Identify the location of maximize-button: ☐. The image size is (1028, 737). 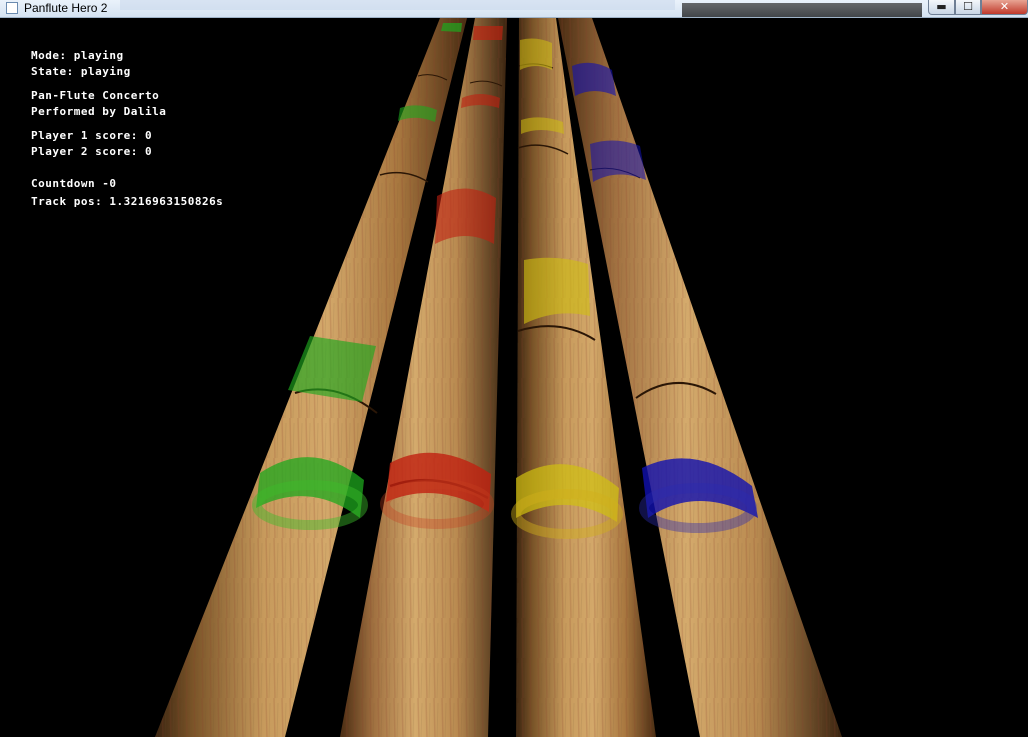
(968, 7).